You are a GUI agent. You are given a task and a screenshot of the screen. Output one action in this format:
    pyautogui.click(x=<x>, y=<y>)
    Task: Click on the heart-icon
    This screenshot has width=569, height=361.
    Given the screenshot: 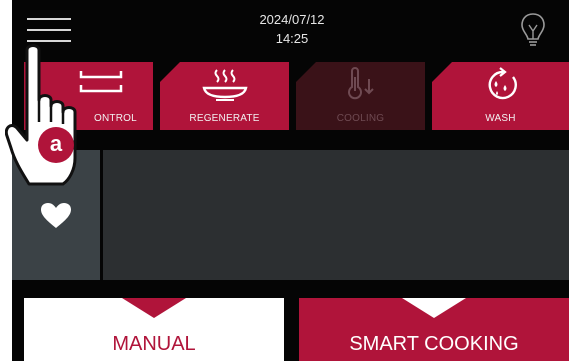 What is the action you would take?
    pyautogui.click(x=56, y=215)
    